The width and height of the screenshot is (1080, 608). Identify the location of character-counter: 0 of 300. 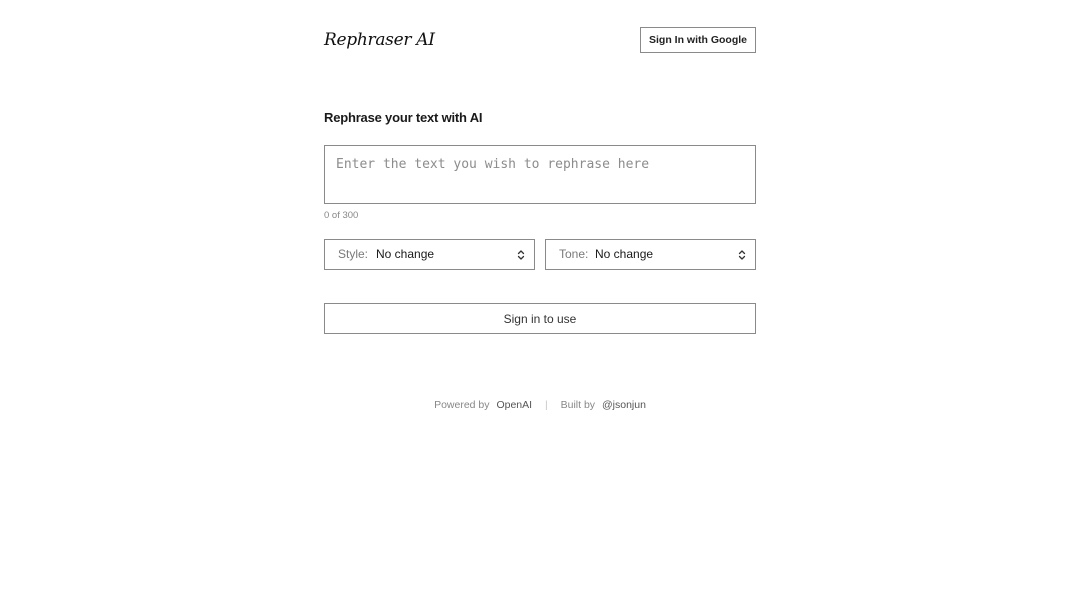
(341, 215).